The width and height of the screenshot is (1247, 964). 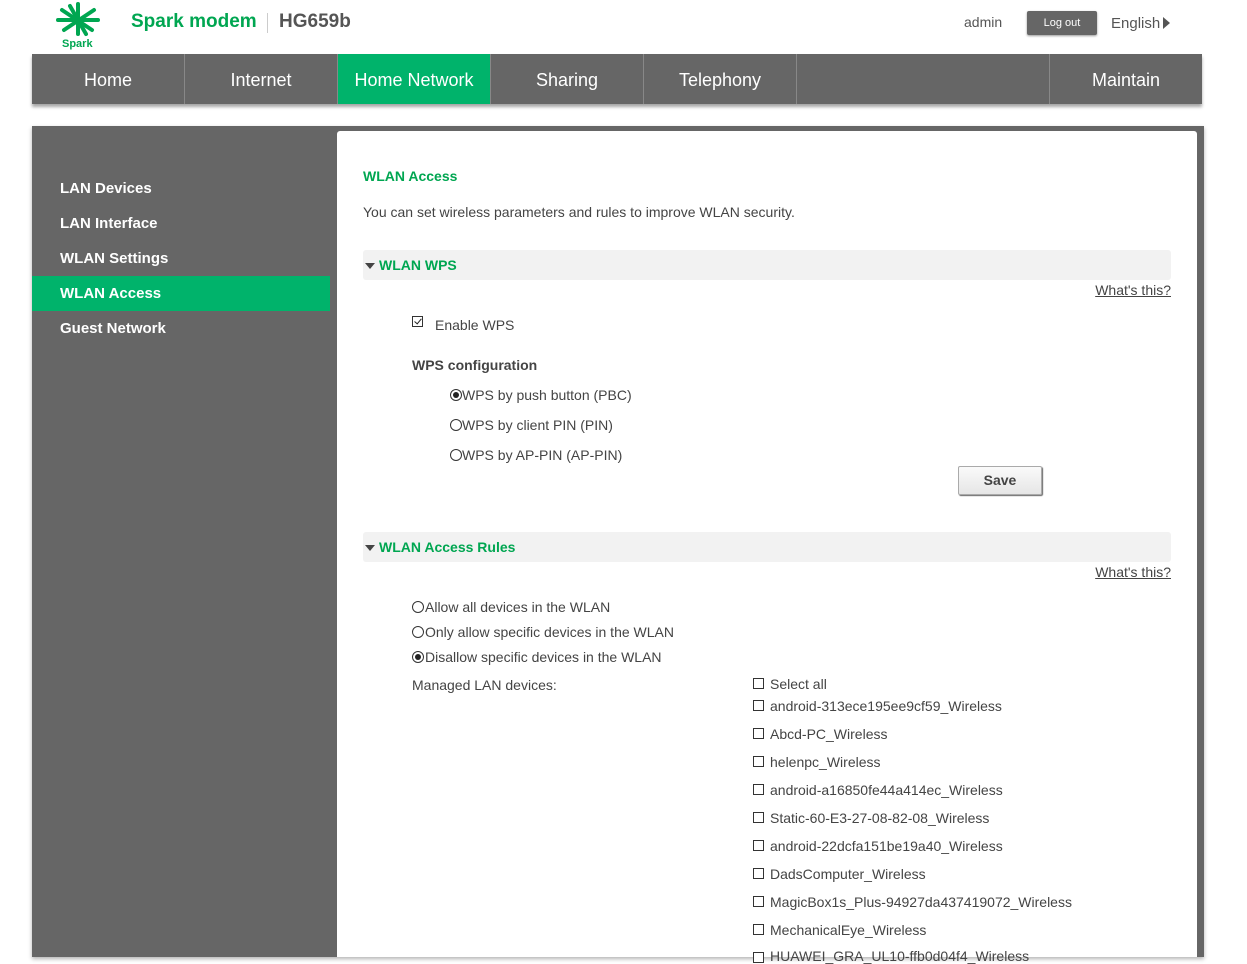 I want to click on enable-wps-label: Enable WPS, so click(x=475, y=325).